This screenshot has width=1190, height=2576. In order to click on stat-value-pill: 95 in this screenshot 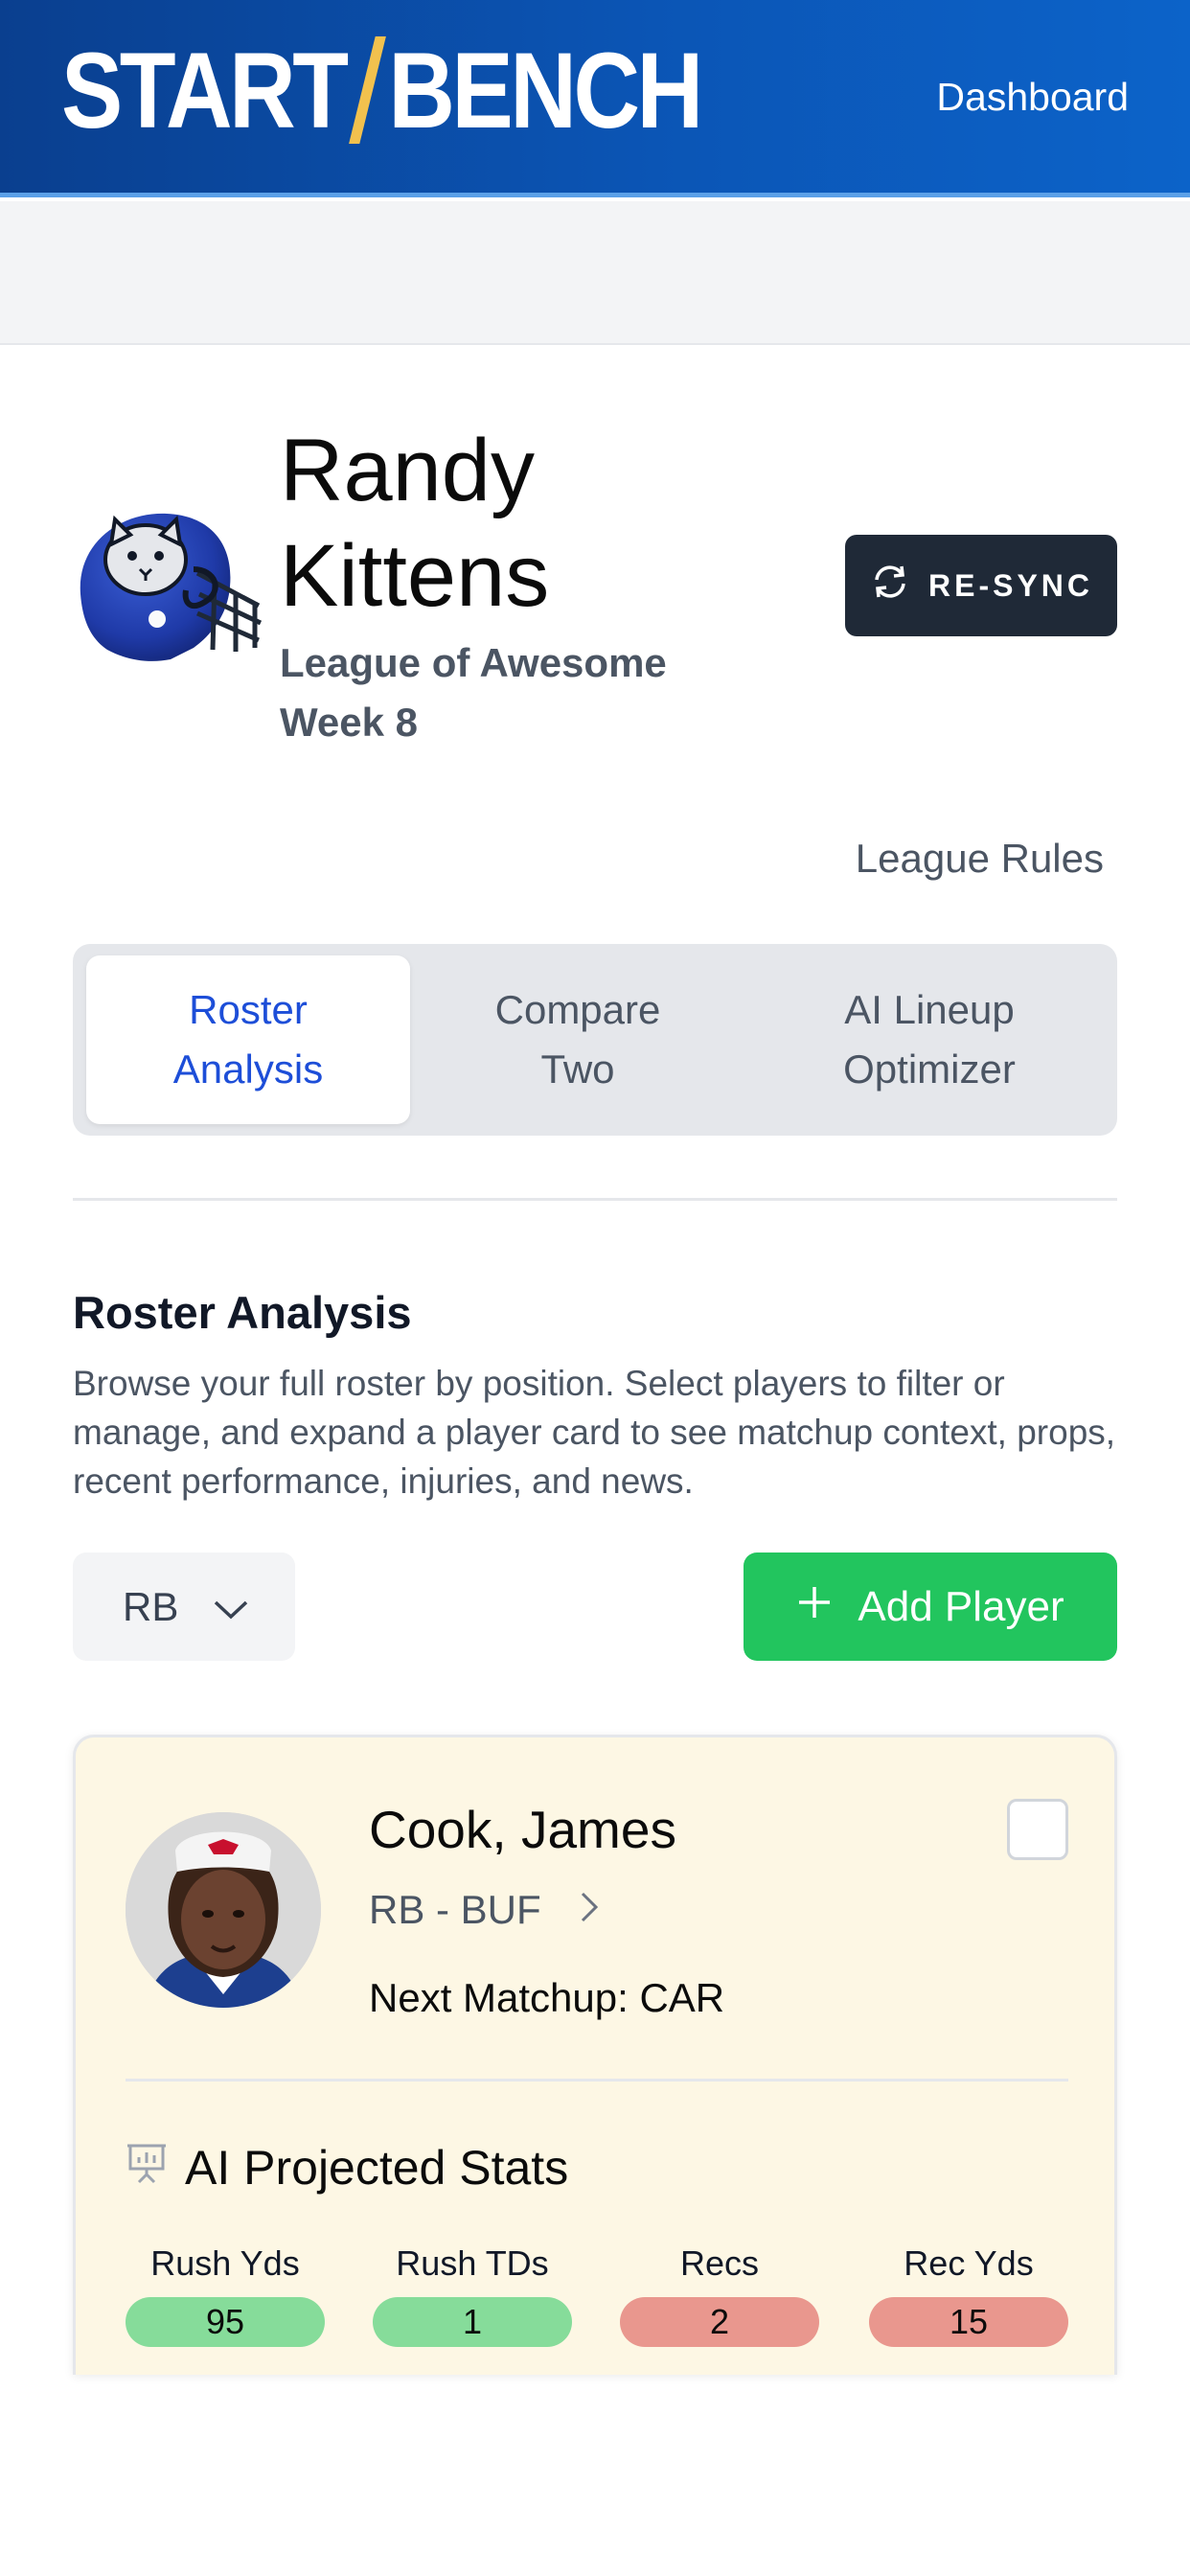, I will do `click(226, 2322)`.